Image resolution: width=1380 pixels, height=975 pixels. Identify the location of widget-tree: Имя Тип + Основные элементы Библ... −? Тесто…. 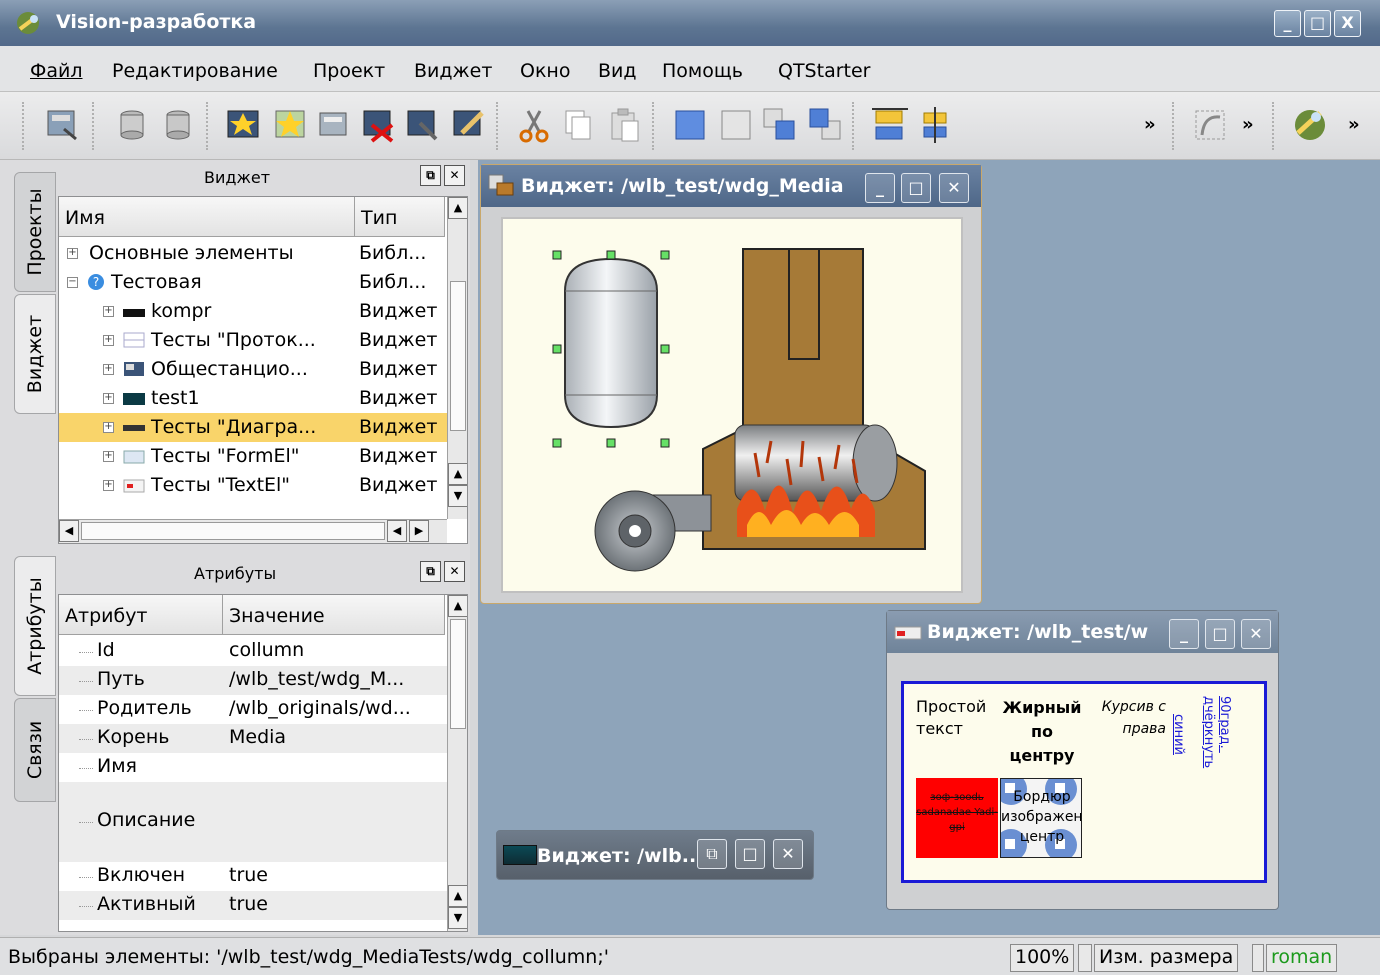
(263, 370).